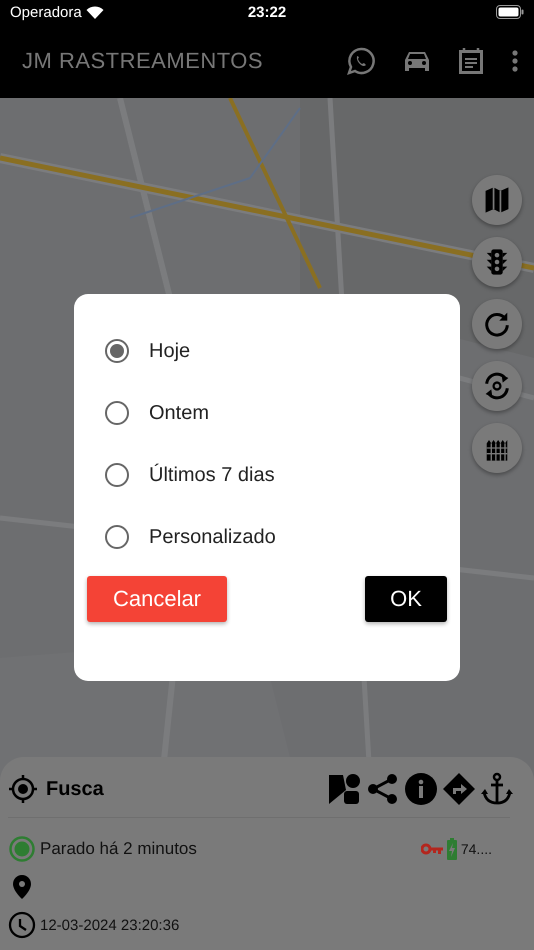  What do you see at coordinates (406, 599) in the screenshot?
I see `ok-button: OK` at bounding box center [406, 599].